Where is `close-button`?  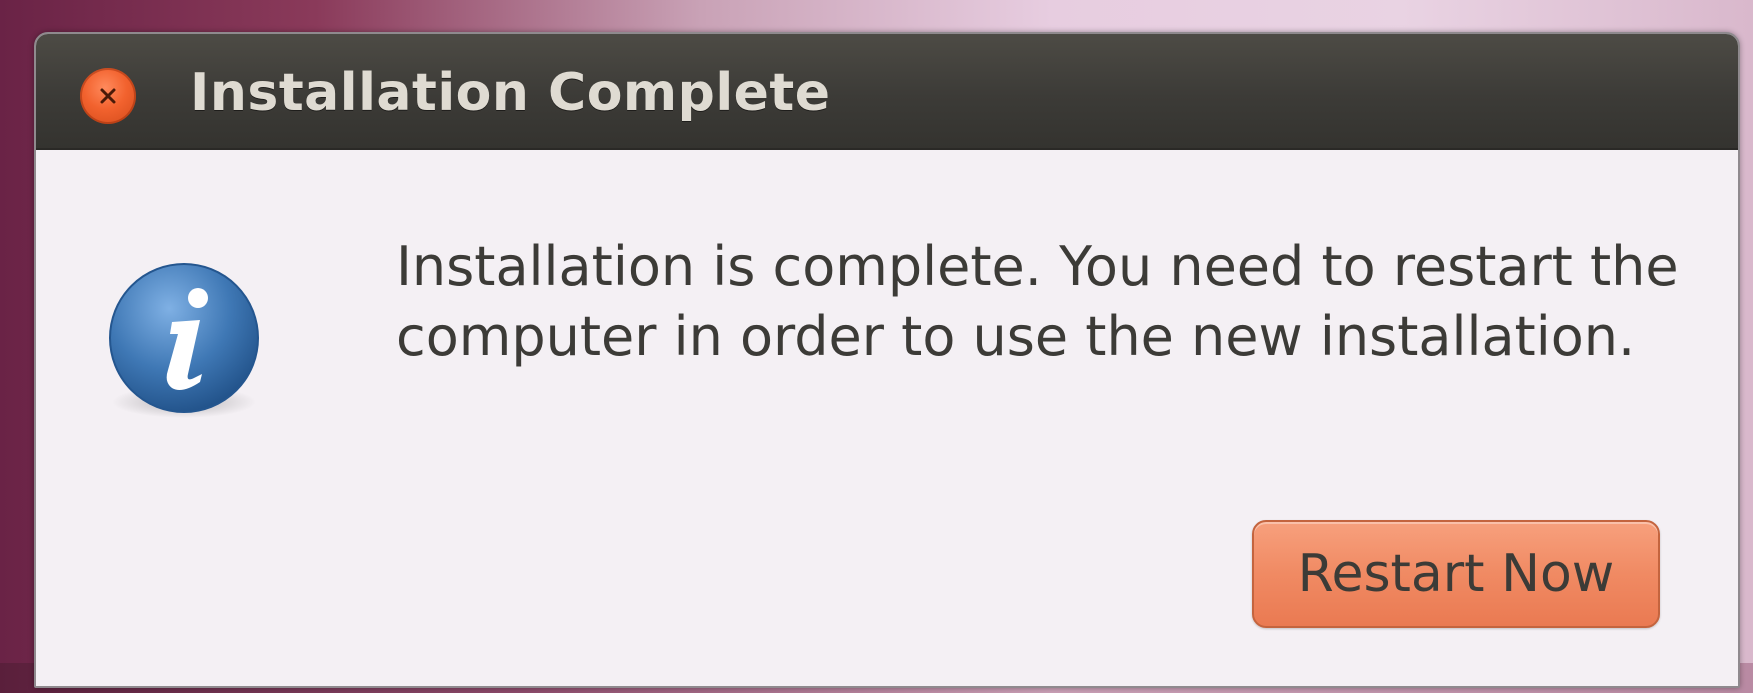
close-button is located at coordinates (108, 96).